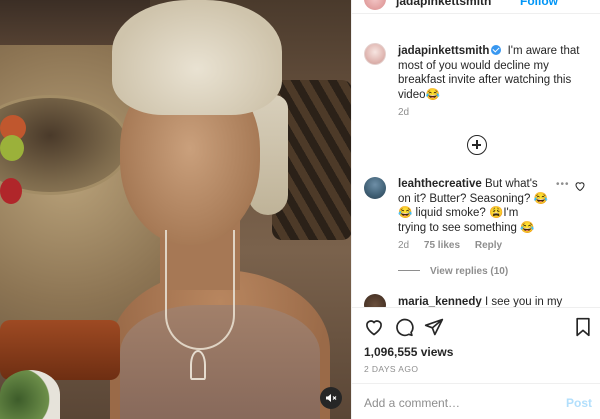 Image resolution: width=600 pixels, height=419 pixels. What do you see at coordinates (488, 245) in the screenshot?
I see `reply-button: Reply` at bounding box center [488, 245].